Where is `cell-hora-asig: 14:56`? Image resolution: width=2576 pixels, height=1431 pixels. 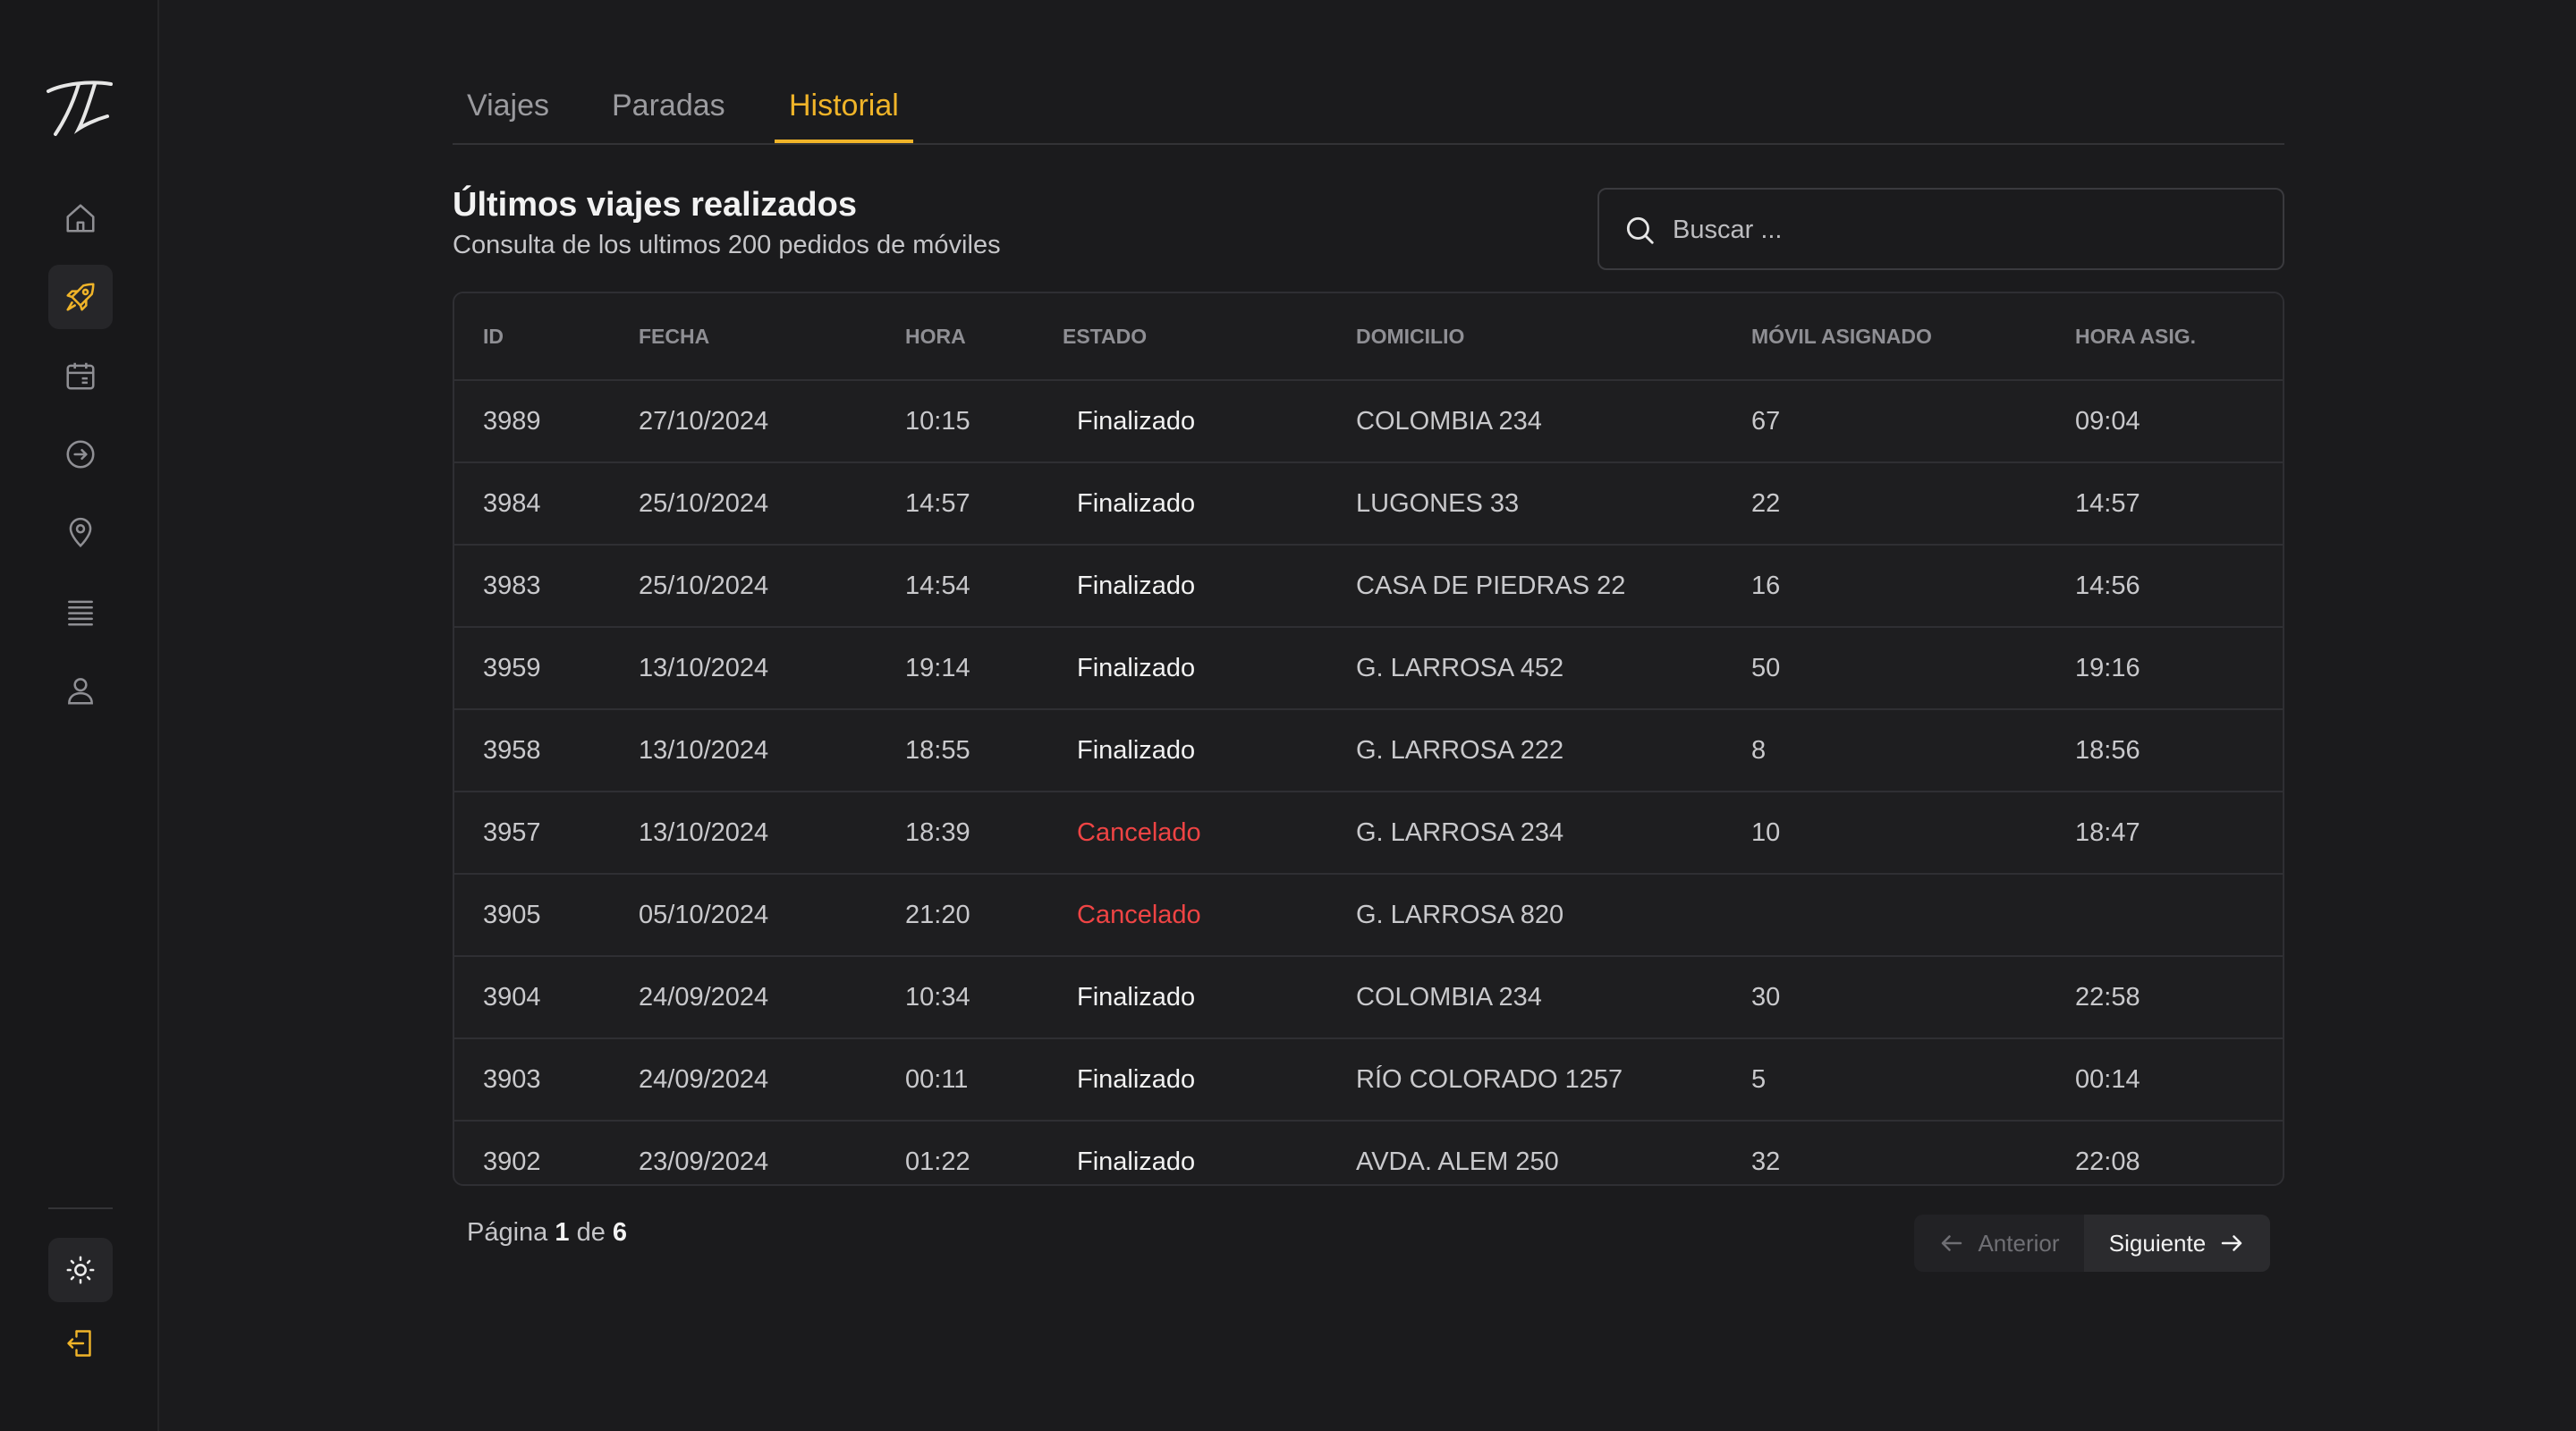
cell-hora-asig: 14:56 is located at coordinates (2107, 586).